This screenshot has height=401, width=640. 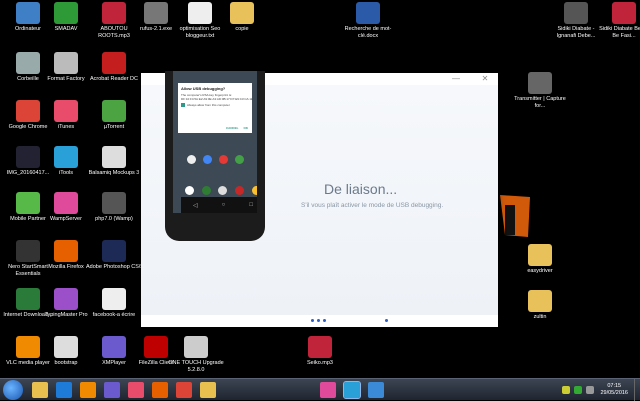 What do you see at coordinates (223, 159) in the screenshot?
I see `play-icon` at bounding box center [223, 159].